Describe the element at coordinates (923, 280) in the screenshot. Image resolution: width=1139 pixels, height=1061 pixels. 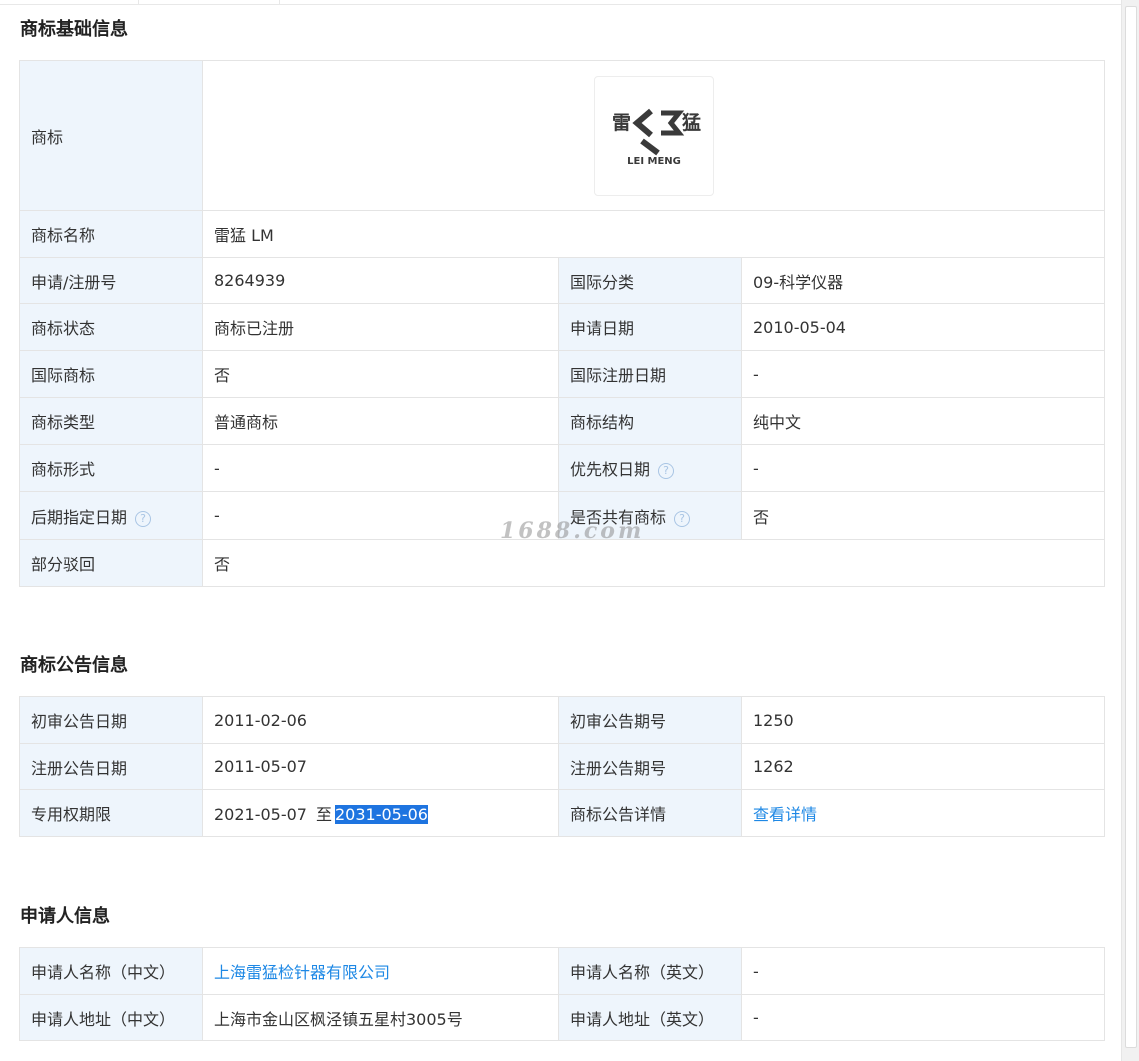
I see `intl-class-value: 09-科学仪器` at that location.